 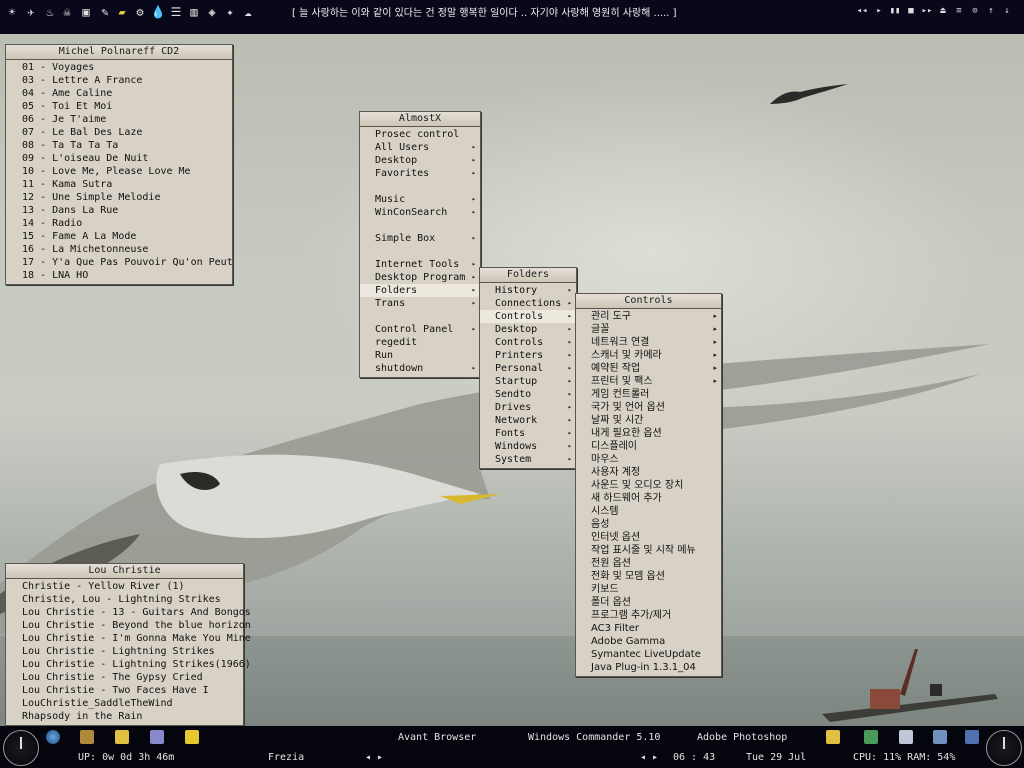 What do you see at coordinates (895, 11) in the screenshot?
I see `pause-icon: ▮▮` at bounding box center [895, 11].